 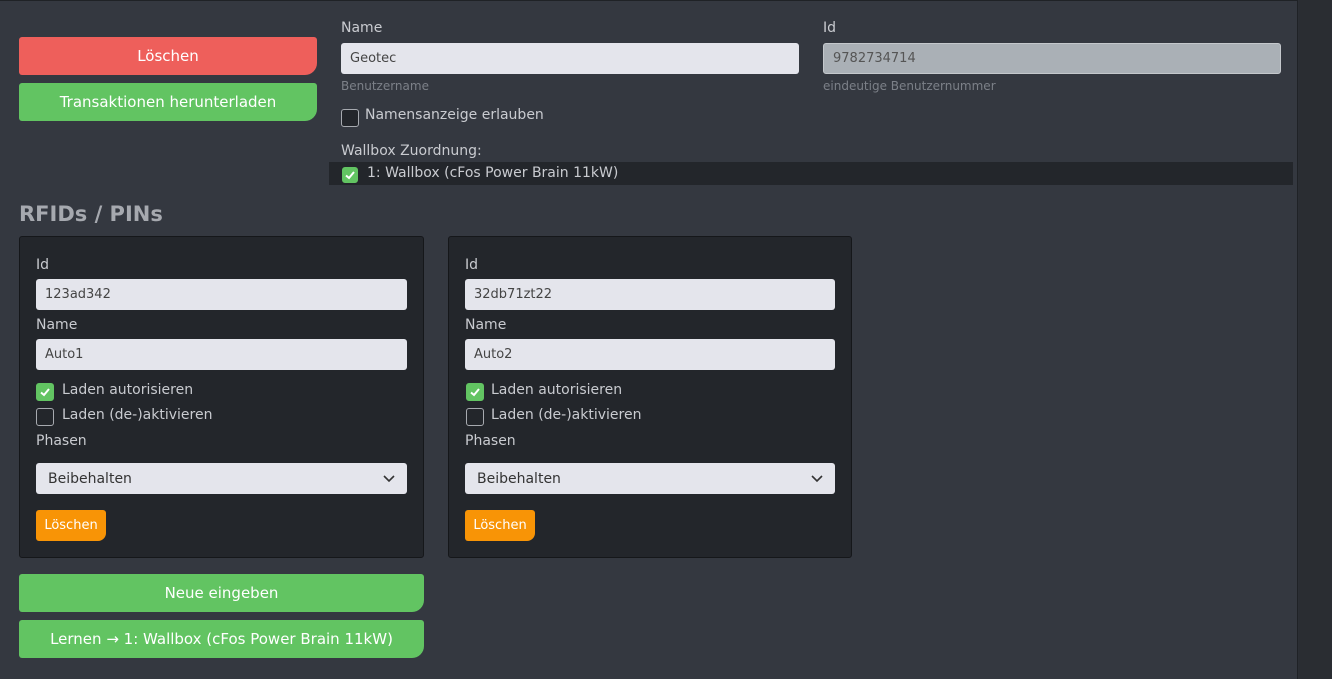 I want to click on id-input: 9782734714, so click(x=1052, y=58).